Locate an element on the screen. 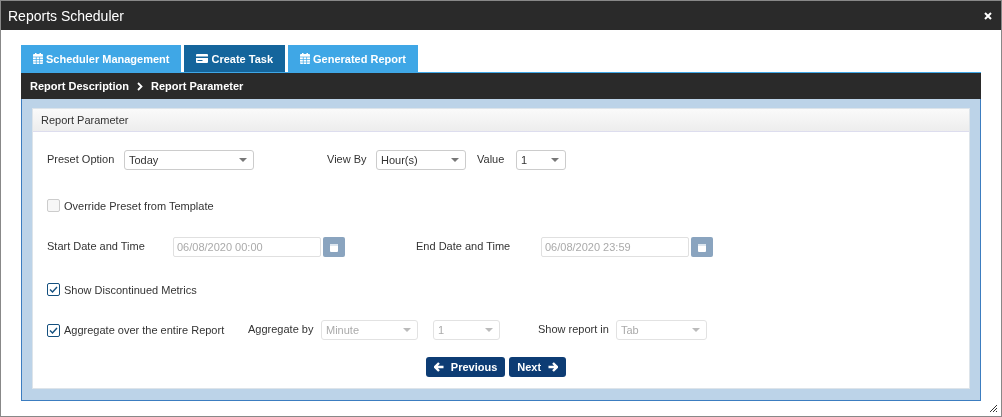  close-icon is located at coordinates (988, 15).